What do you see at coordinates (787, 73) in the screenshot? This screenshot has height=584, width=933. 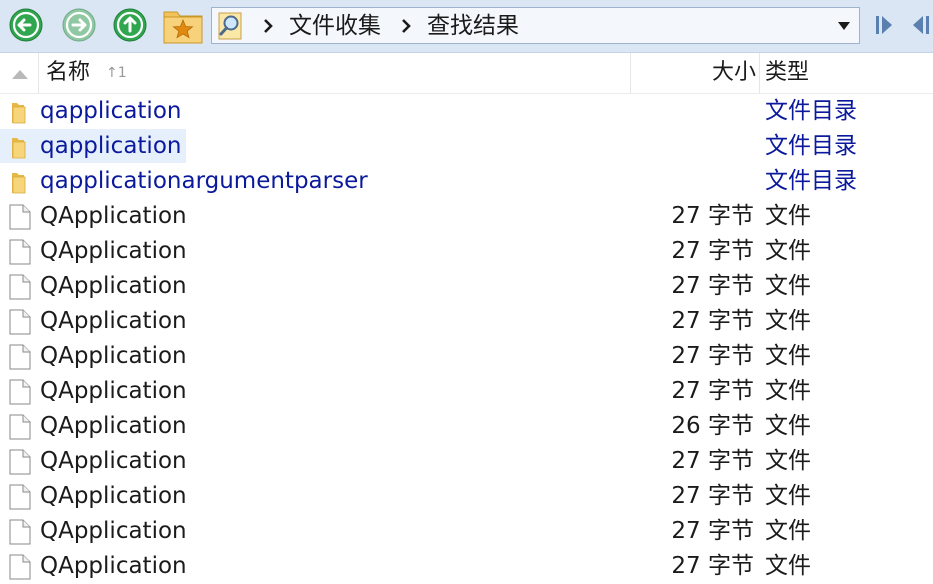 I see `column-type-header: 类型` at bounding box center [787, 73].